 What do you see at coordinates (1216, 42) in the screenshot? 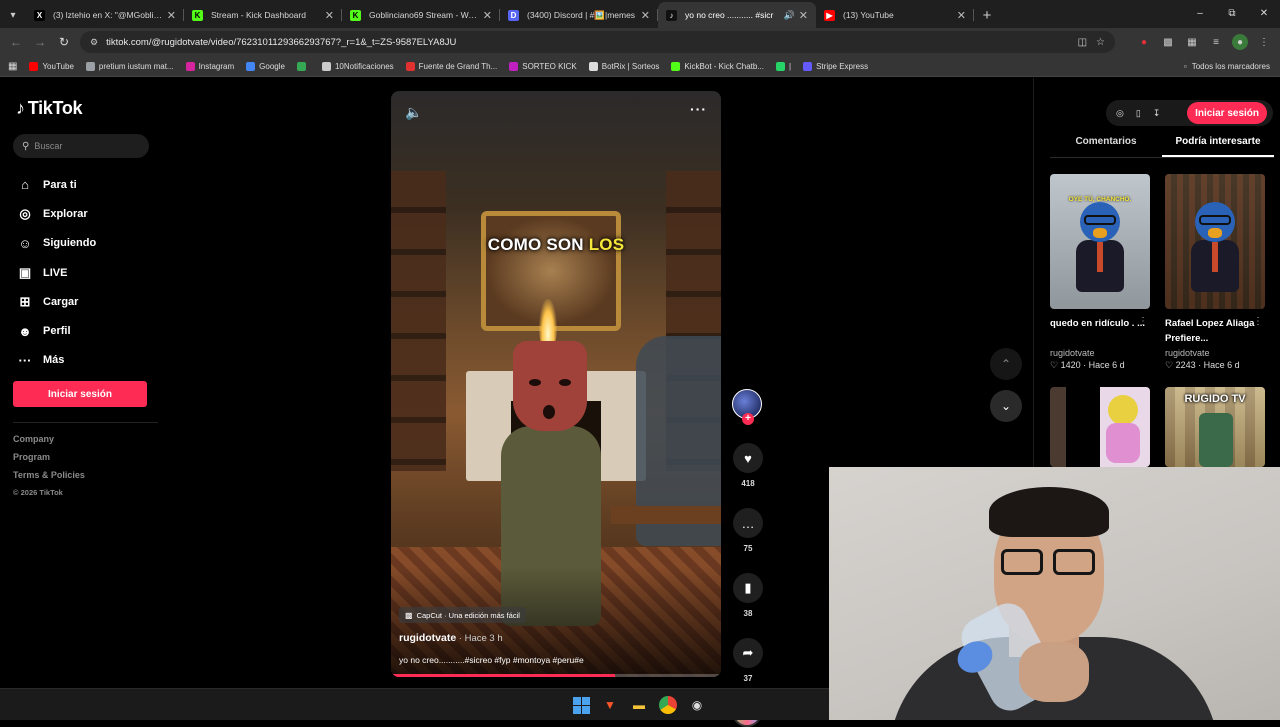
I see `reading-list-icon: ≡` at bounding box center [1216, 42].